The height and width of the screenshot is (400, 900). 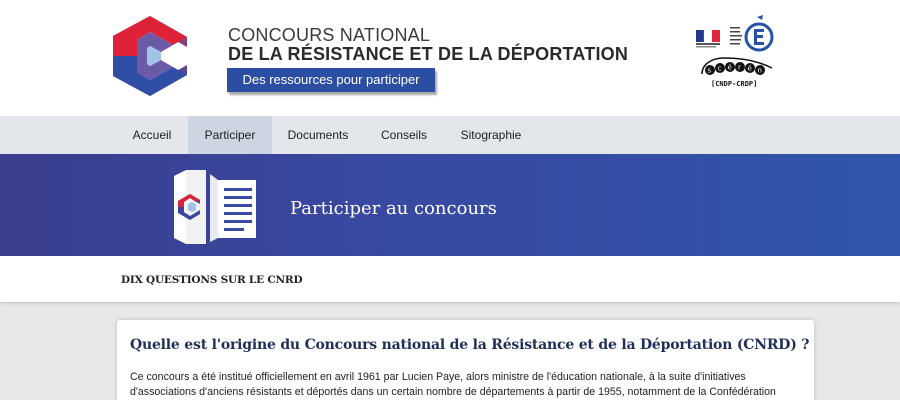 What do you see at coordinates (329, 35) in the screenshot?
I see `site-title-line1: CONCOURS NATIONAL` at bounding box center [329, 35].